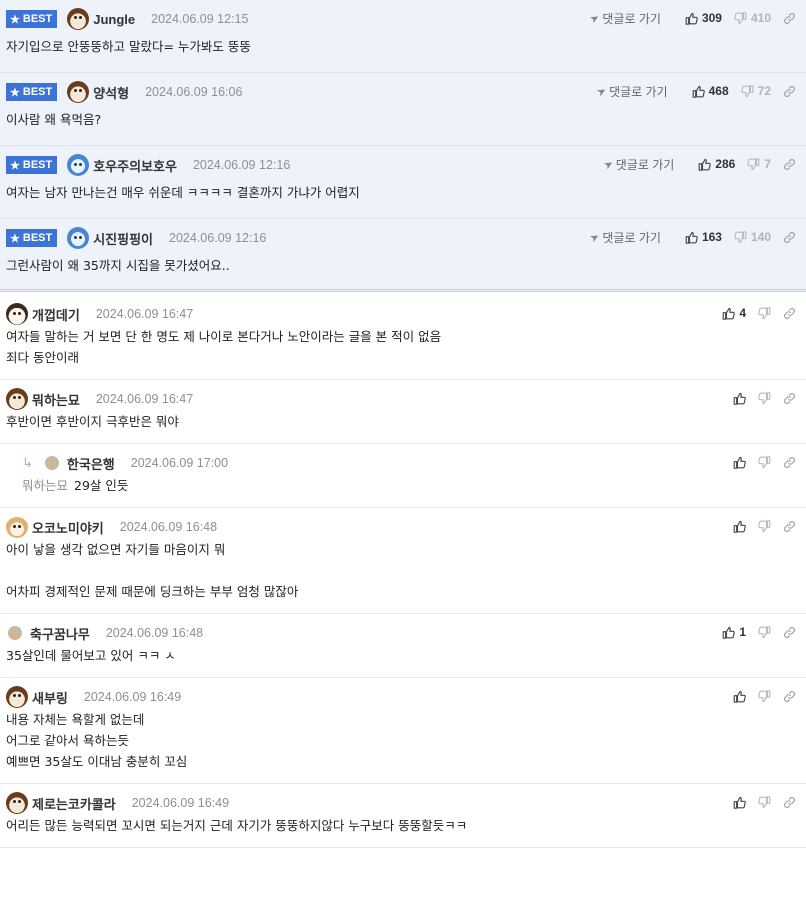 Image resolution: width=806 pixels, height=903 pixels. What do you see at coordinates (74, 803) in the screenshot?
I see `author-nickname: 제로는코카콜라` at bounding box center [74, 803].